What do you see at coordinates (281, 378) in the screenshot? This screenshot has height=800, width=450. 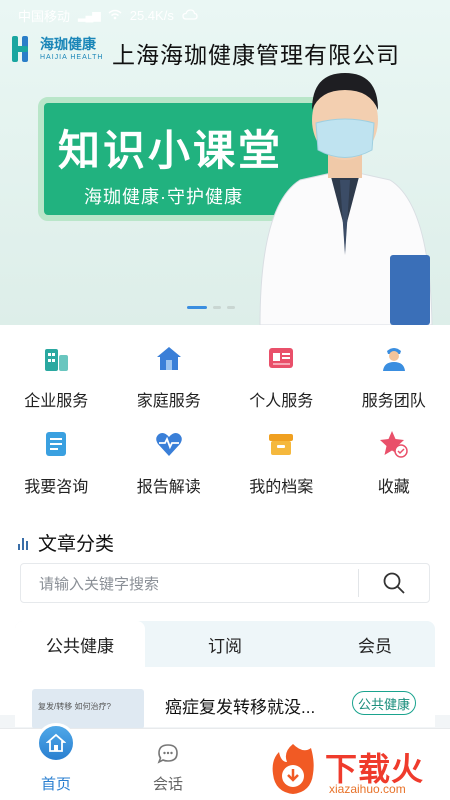 I see `service-personal: 个人服务` at bounding box center [281, 378].